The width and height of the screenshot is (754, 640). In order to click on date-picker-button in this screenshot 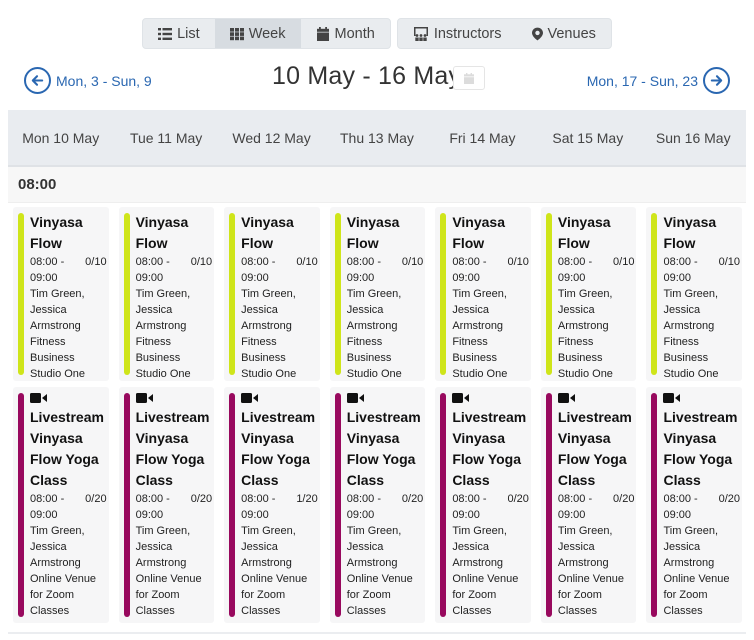, I will do `click(469, 78)`.